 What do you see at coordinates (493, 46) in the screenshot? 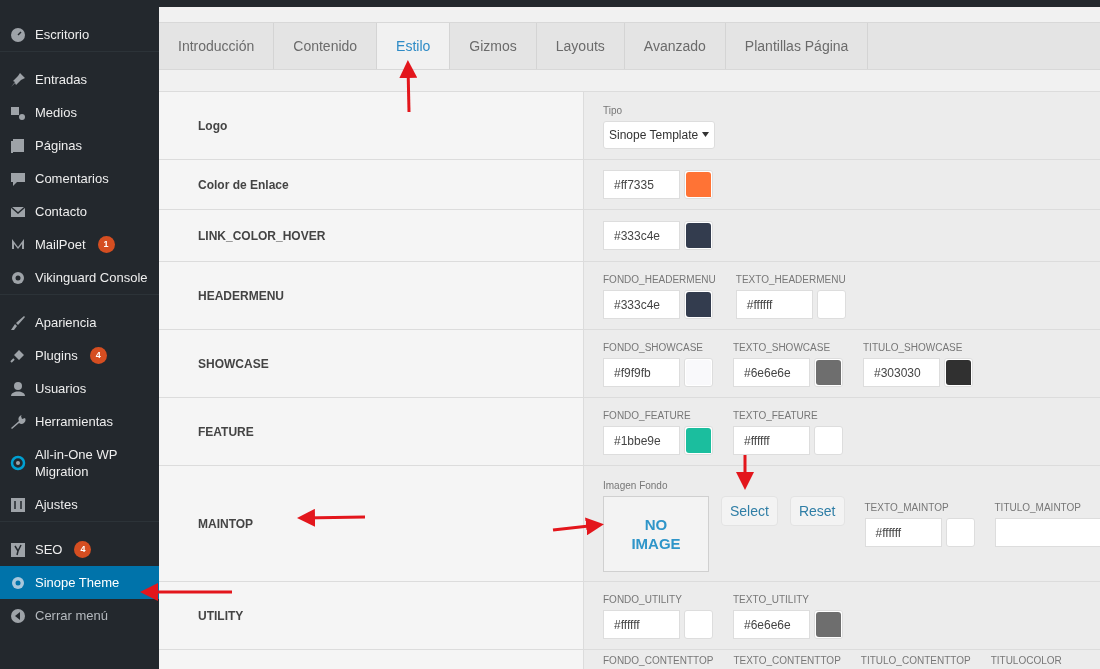
I see `tab: Gizmos` at bounding box center [493, 46].